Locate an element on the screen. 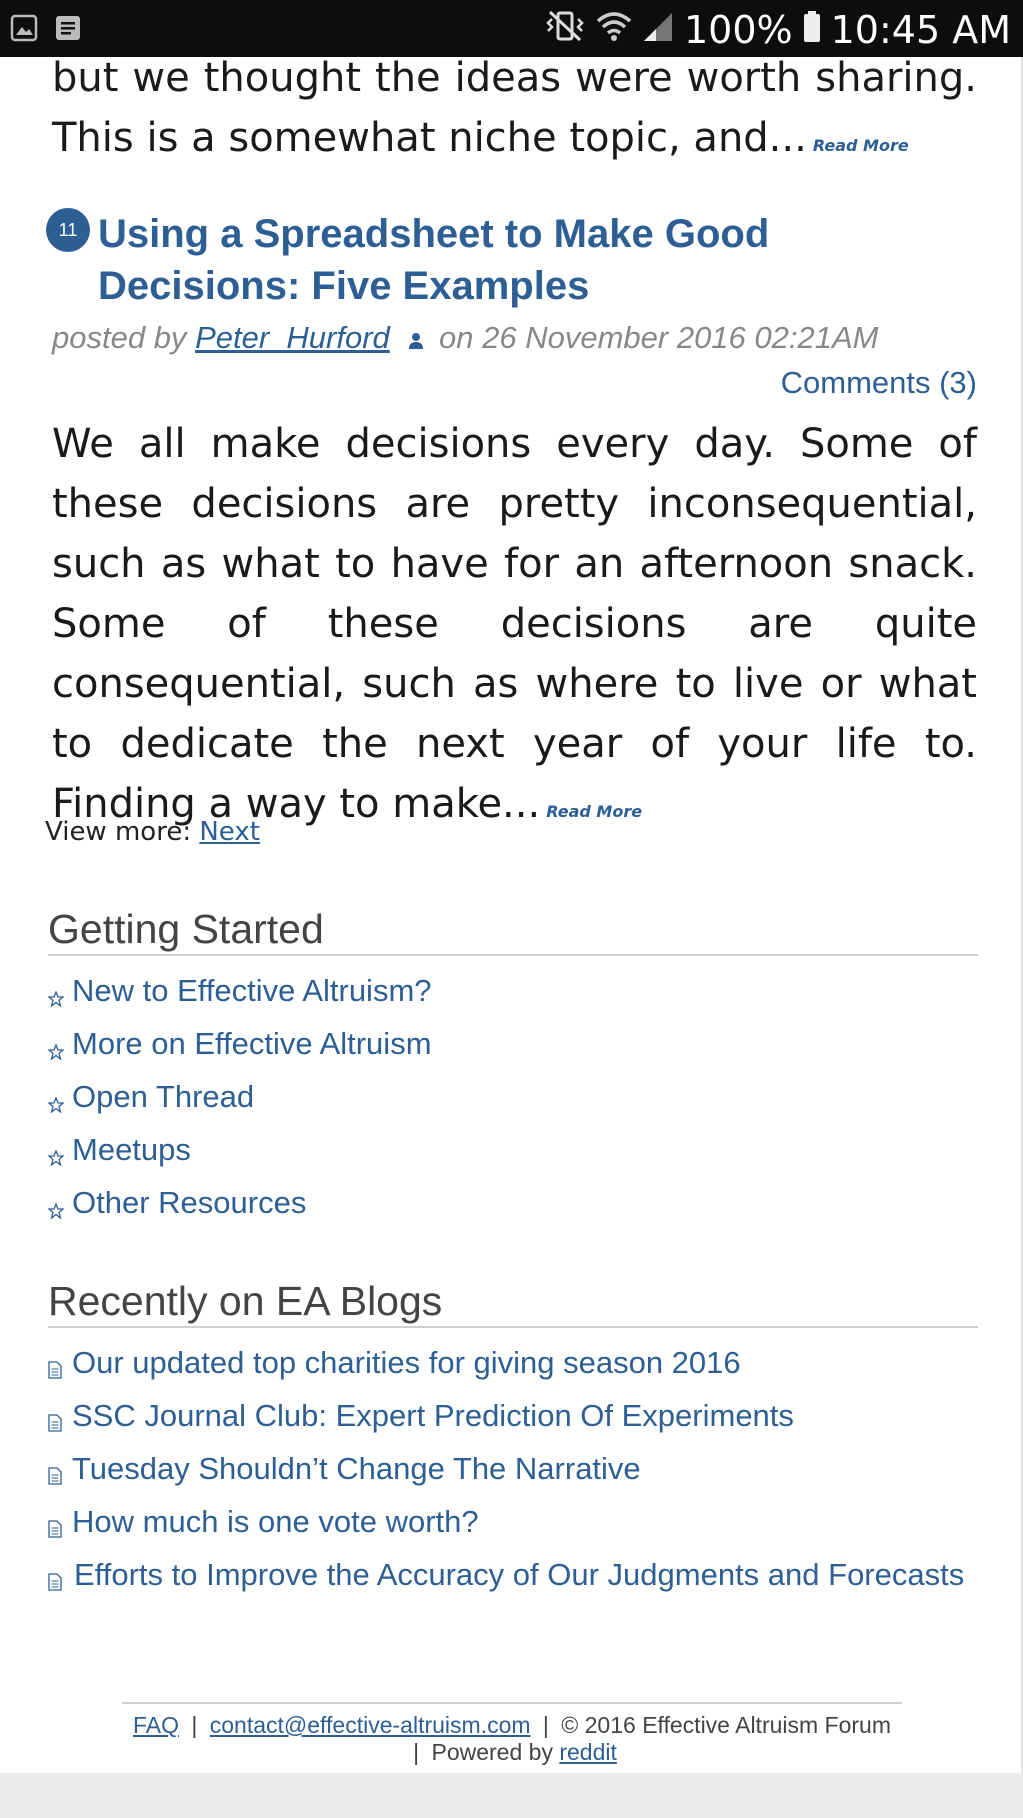  signal-icon is located at coordinates (658, 30).